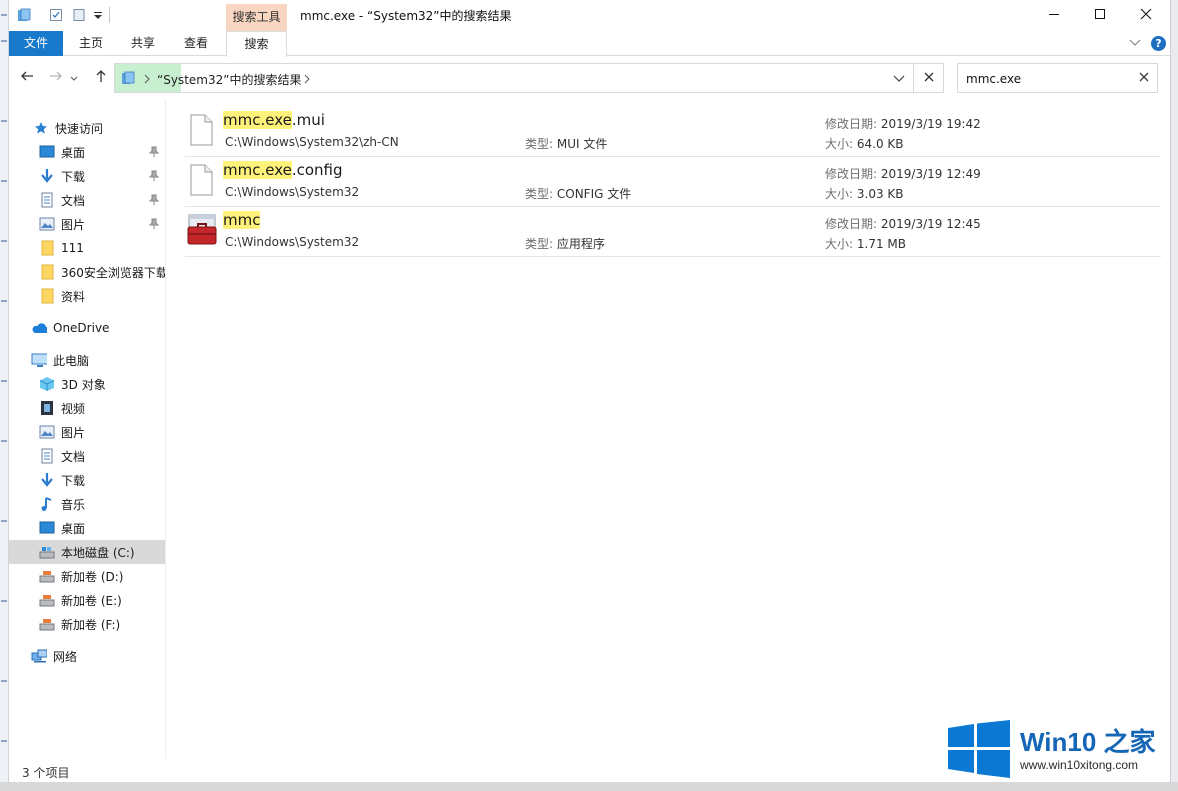 This screenshot has height=791, width=1178. Describe the element at coordinates (87, 600) in the screenshot. I see `sidebar-item-drive-e: 新加卷 (E:)` at that location.